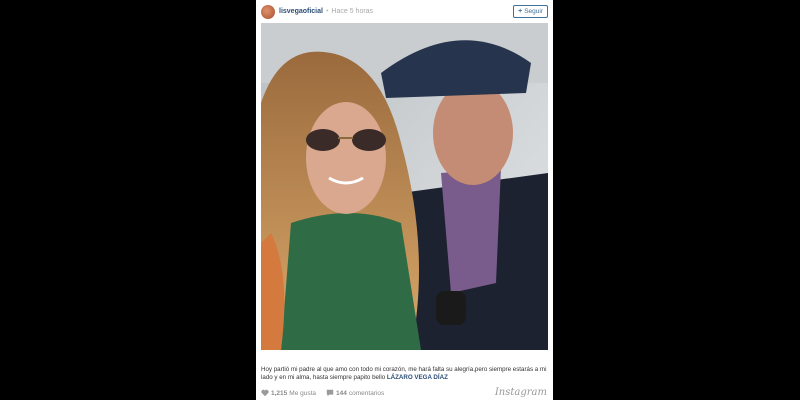 Image resolution: width=800 pixels, height=400 pixels. I want to click on follow-label: Seguir, so click(533, 11).